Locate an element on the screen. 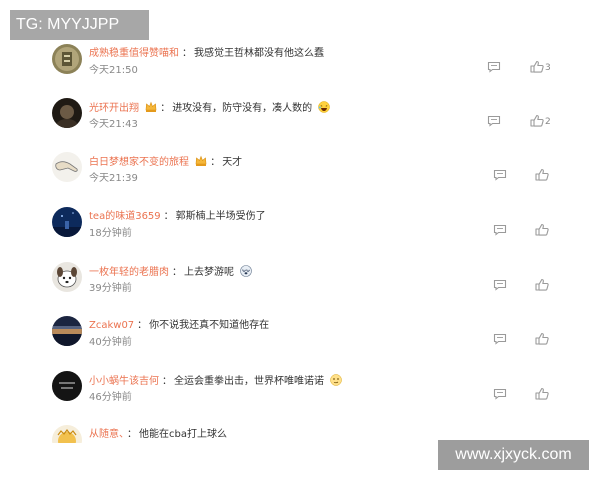  like-count: 3 is located at coordinates (548, 68).